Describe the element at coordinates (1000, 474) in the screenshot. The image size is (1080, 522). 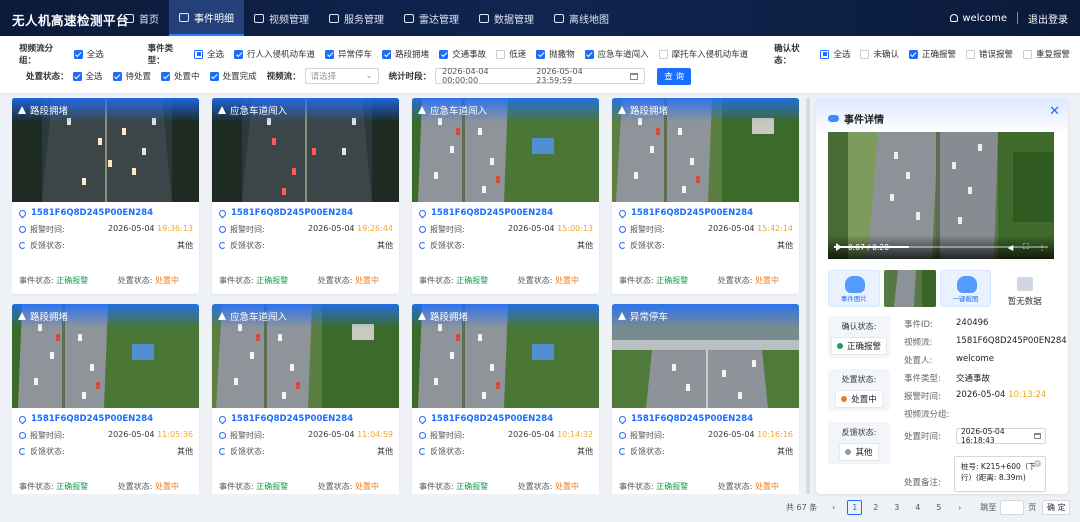
I see `handle-note-textarea: 桩号: K215+600（下行）(距离: 8.39m) ×` at that location.